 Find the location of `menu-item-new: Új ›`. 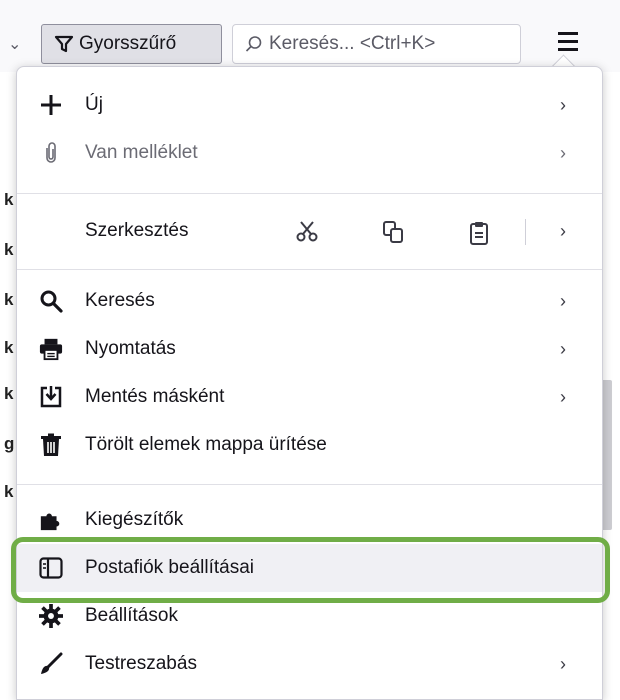

menu-item-new: Új › is located at coordinates (309, 105).